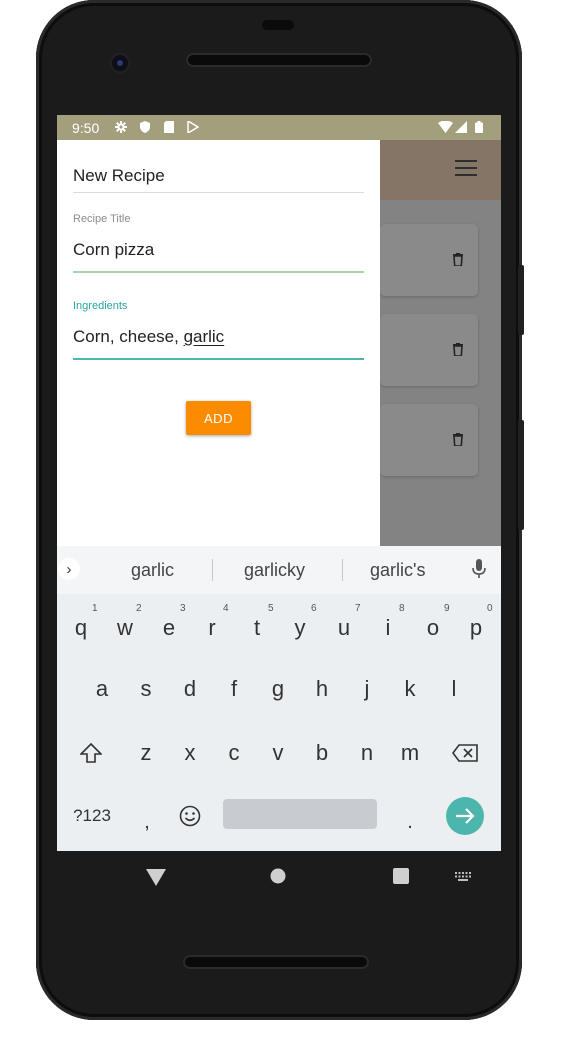 The image size is (562, 1040). Describe the element at coordinates (402, 608) in the screenshot. I see `key-number-hint: 8` at that location.